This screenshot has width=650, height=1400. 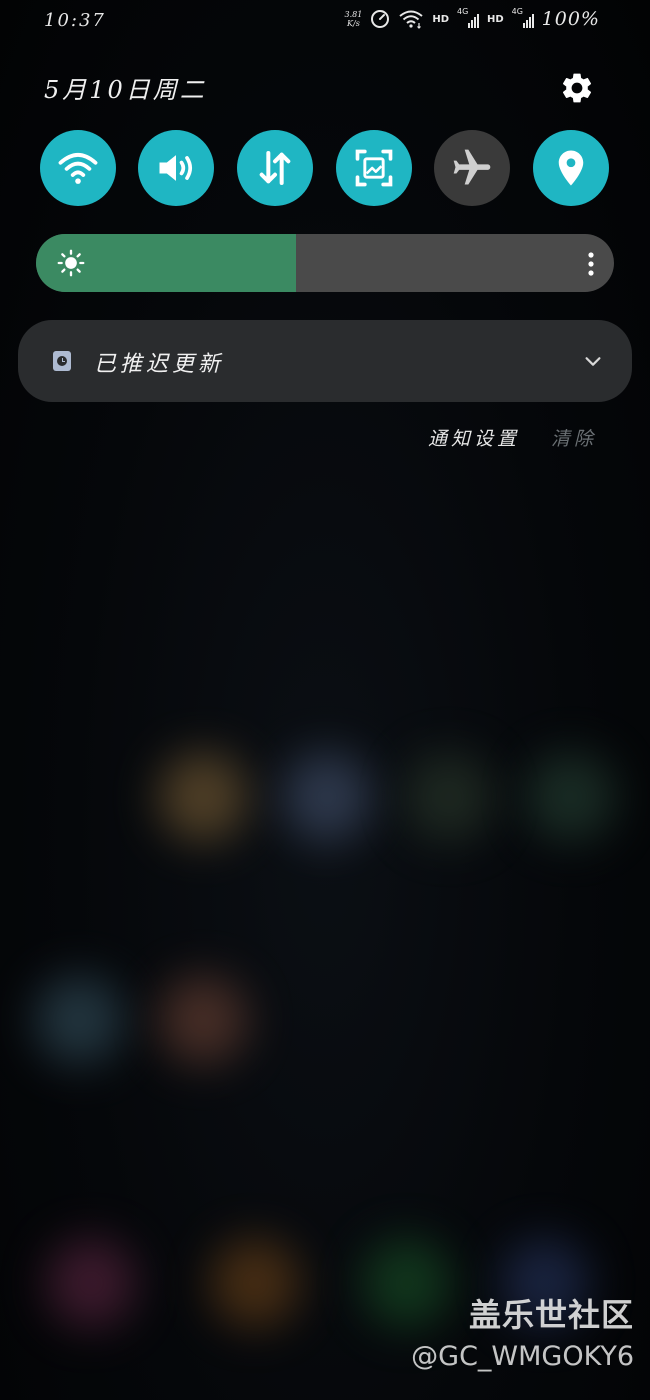 I want to click on wifi-toggle, so click(x=78, y=168).